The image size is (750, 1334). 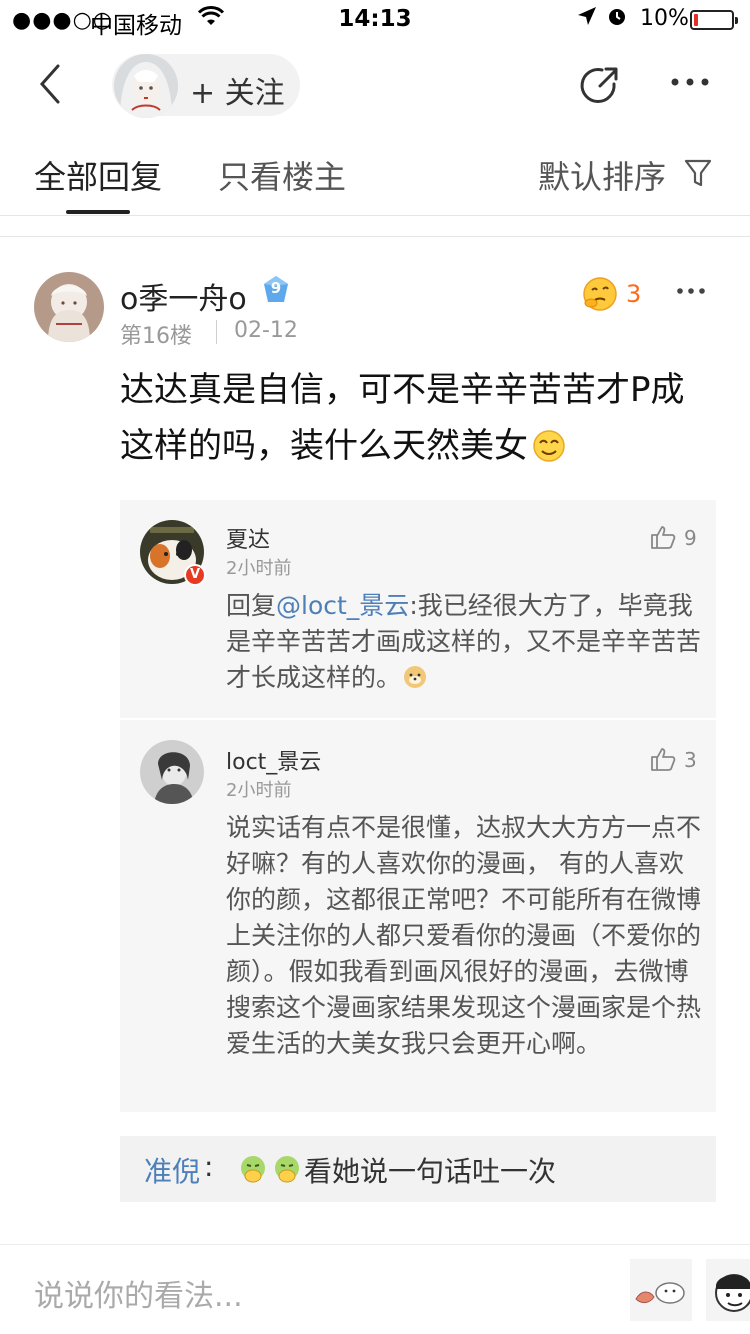 What do you see at coordinates (209, 1166) in the screenshot?
I see `sub-comment-colon: :` at bounding box center [209, 1166].